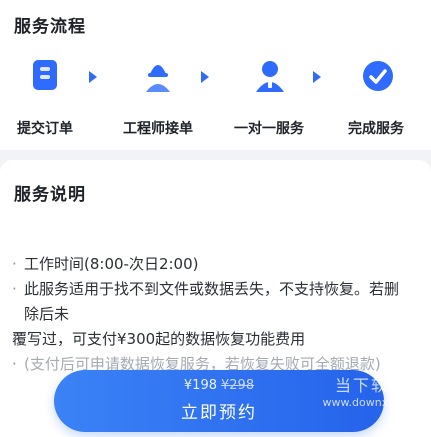 The image size is (431, 437). What do you see at coordinates (376, 129) in the screenshot?
I see `step-label-complete: 完成服务` at bounding box center [376, 129].